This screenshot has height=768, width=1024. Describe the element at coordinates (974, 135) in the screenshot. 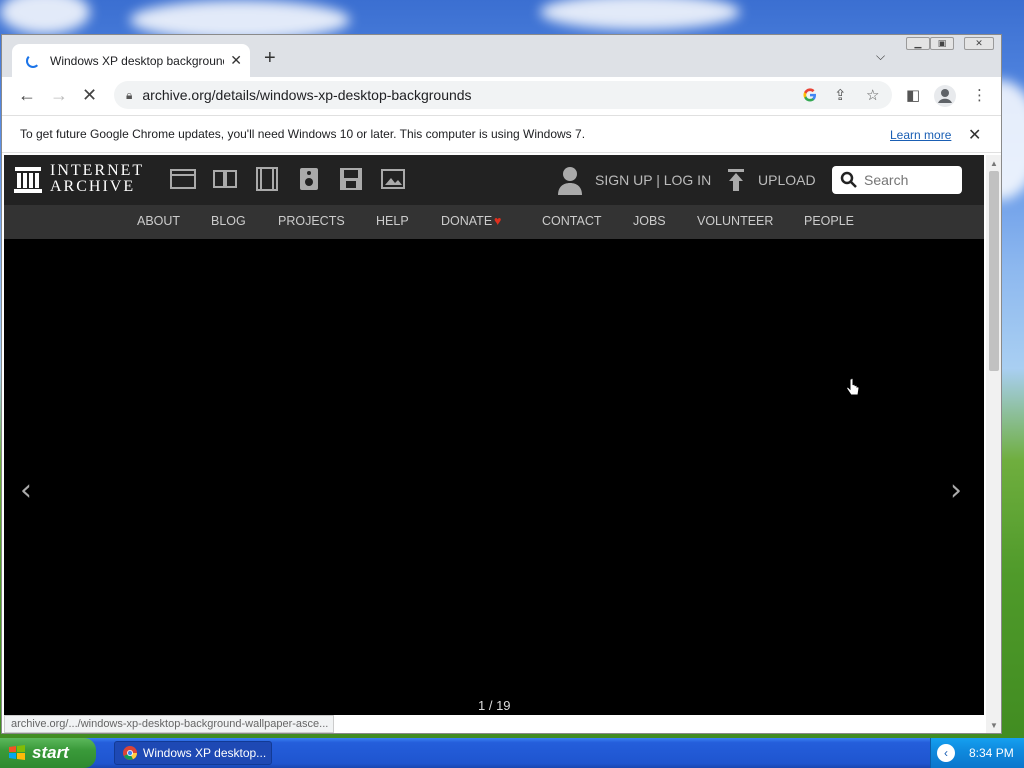

I see `infobar-close-icon: ✕` at that location.